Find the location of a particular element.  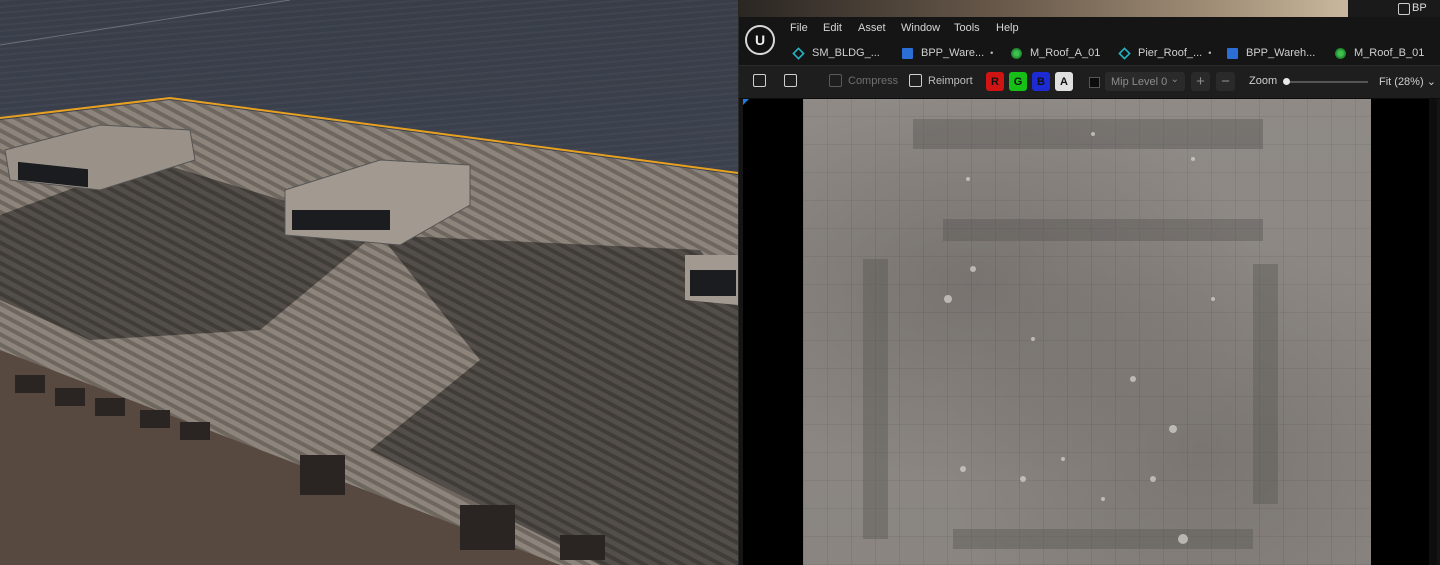

reimport-icon is located at coordinates (915, 80).